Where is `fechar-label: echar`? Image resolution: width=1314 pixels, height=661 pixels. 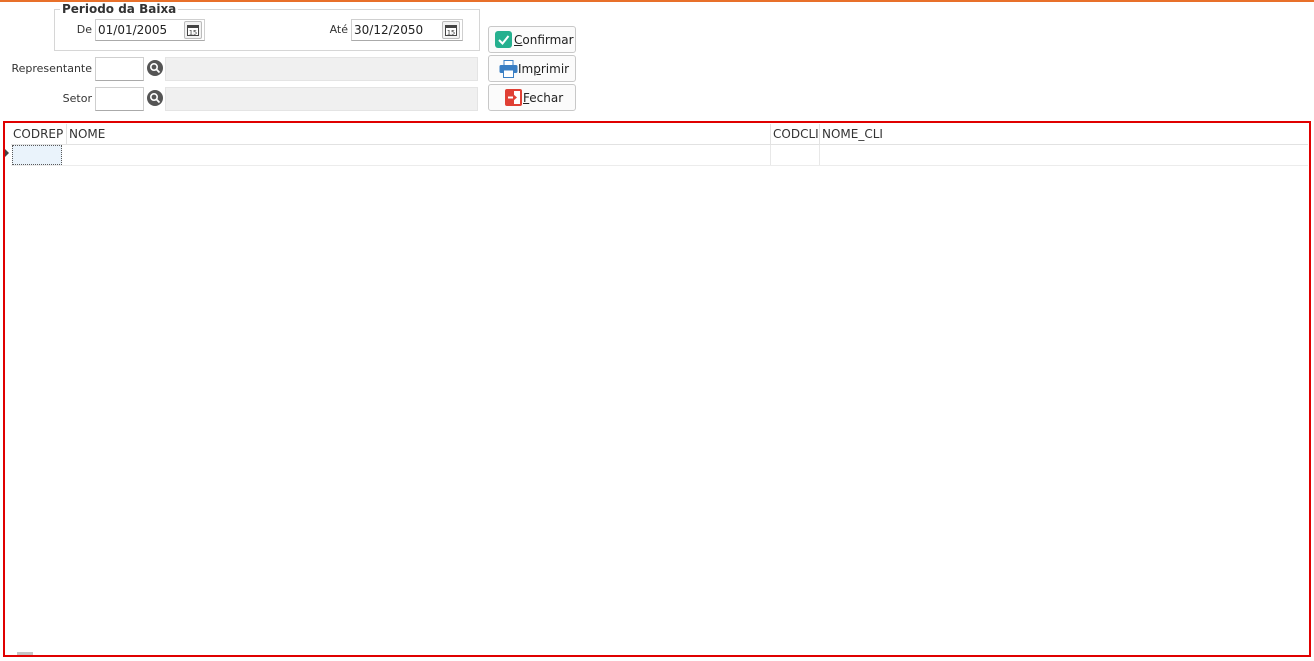 fechar-label: echar is located at coordinates (546, 98).